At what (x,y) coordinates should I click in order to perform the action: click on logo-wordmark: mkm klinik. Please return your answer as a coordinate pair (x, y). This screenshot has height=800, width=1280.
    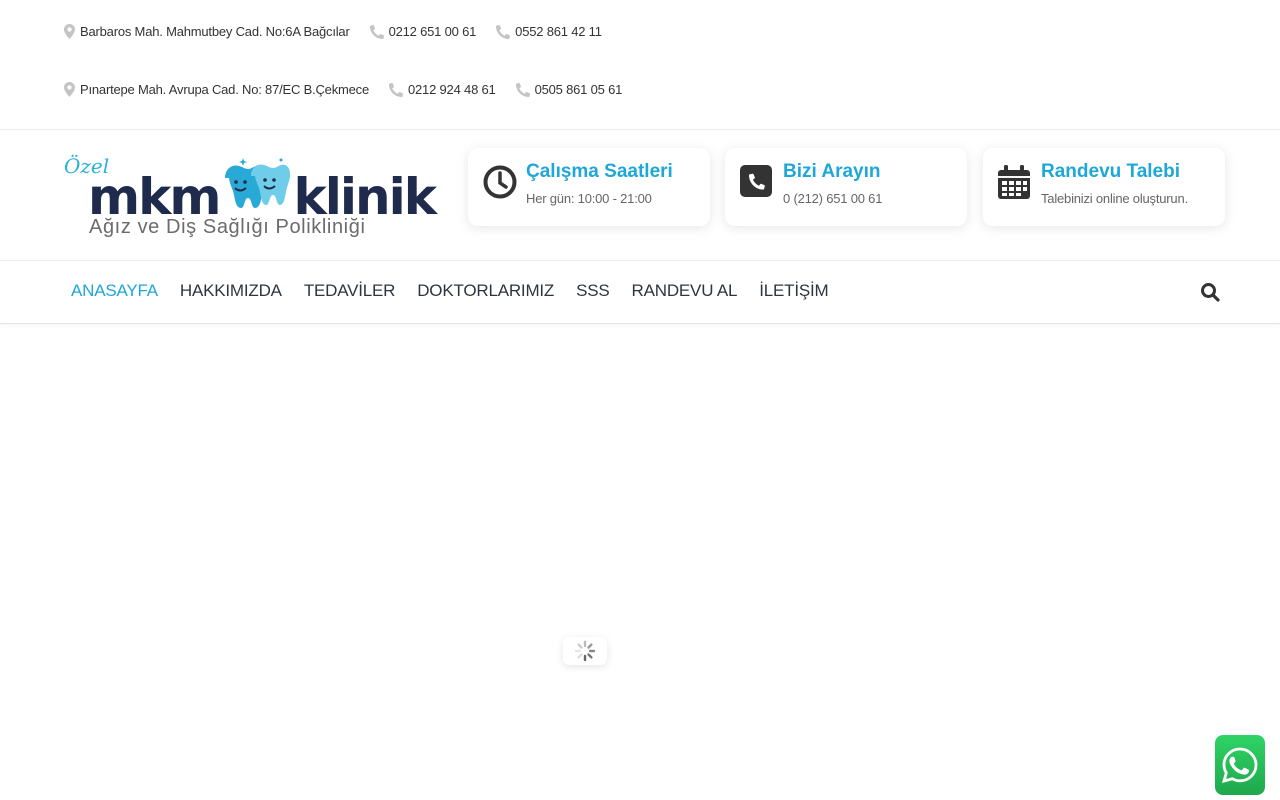
    Looking at the image, I should click on (262, 190).